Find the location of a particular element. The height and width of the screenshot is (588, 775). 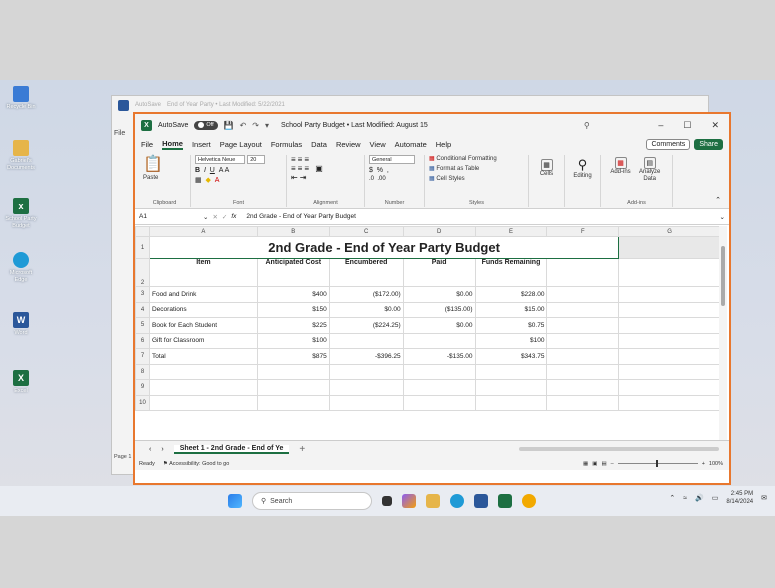

select-all-corner is located at coordinates (142, 231).